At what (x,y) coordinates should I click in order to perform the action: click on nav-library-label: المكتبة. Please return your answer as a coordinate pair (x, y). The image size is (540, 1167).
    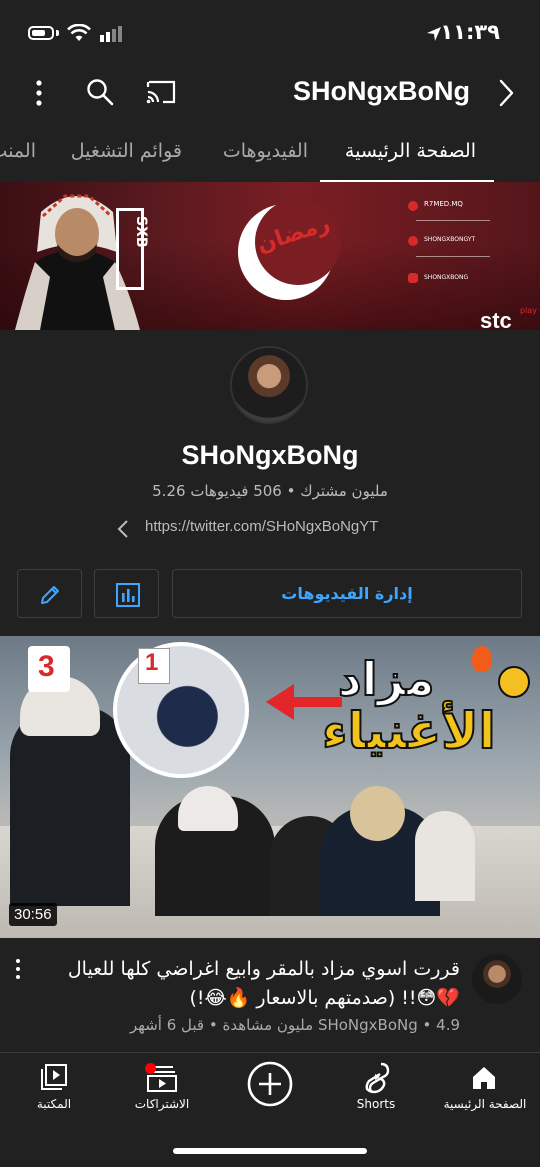
    Looking at the image, I should click on (54, 1104).